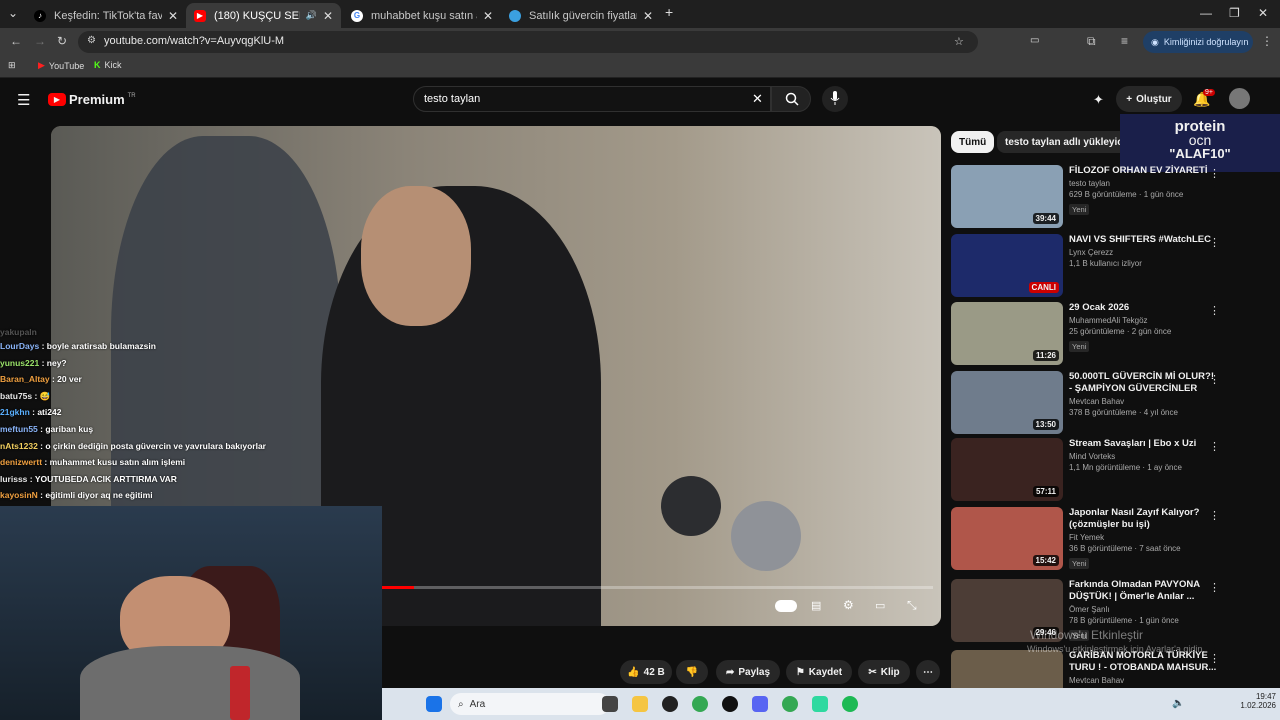 This screenshot has width=1280, height=720. I want to click on tab-google: G muhabbet kuşu satın al - Goog ✕, so click(422, 15).